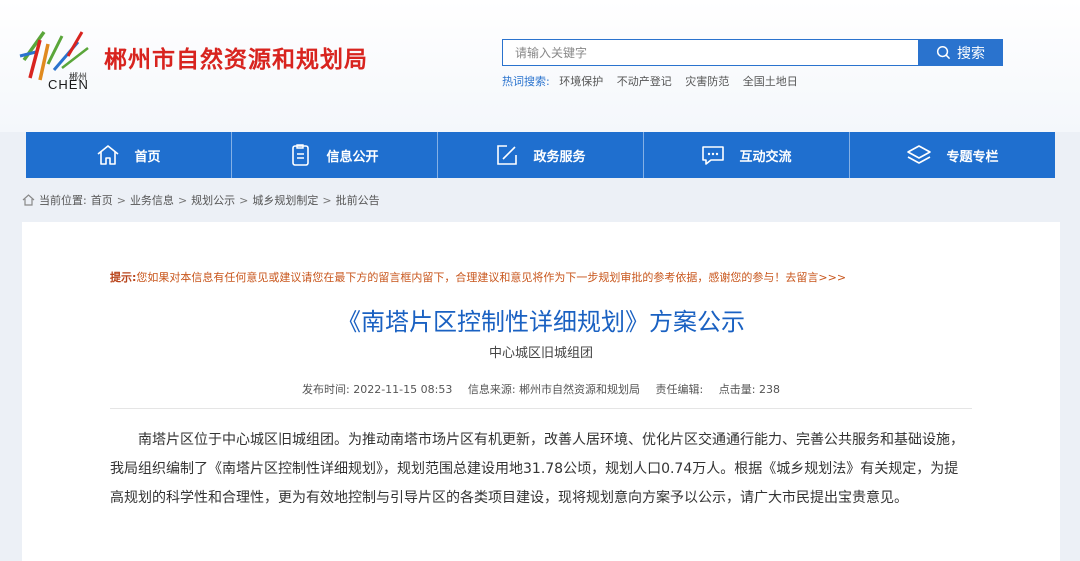 The image size is (1080, 561). I want to click on nav-item-service: 政务服务, so click(541, 155).